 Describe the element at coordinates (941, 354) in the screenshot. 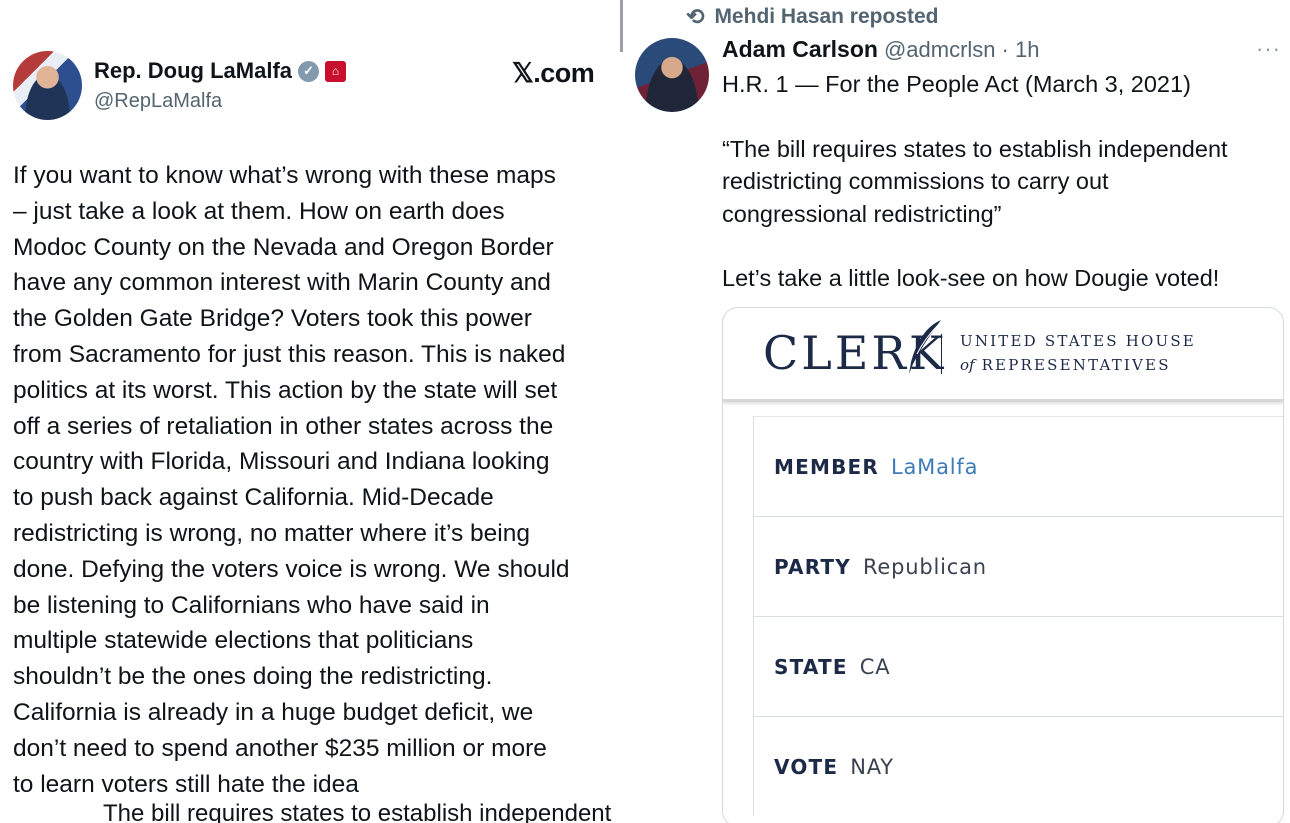

I see `logo-divider` at that location.